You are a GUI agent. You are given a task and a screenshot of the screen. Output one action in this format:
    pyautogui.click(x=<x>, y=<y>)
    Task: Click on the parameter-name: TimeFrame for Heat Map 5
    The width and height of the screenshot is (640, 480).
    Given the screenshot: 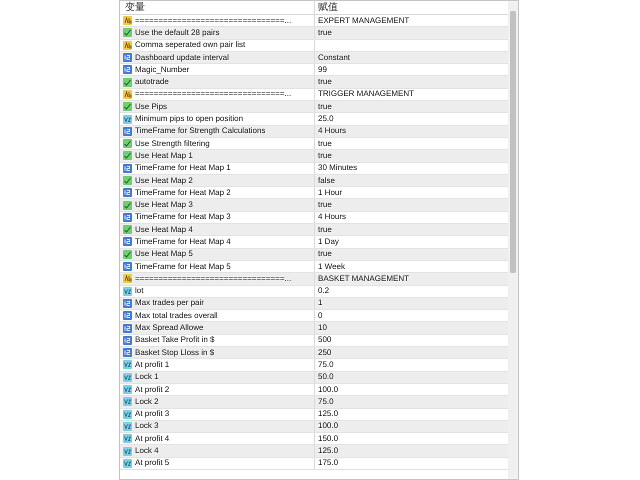 What is the action you would take?
    pyautogui.click(x=183, y=267)
    